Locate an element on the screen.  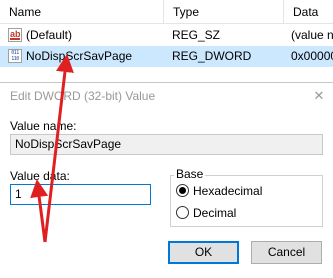
dialog-titlebar: Edit DWORD (32-bit) Value ✕ is located at coordinates (166, 96).